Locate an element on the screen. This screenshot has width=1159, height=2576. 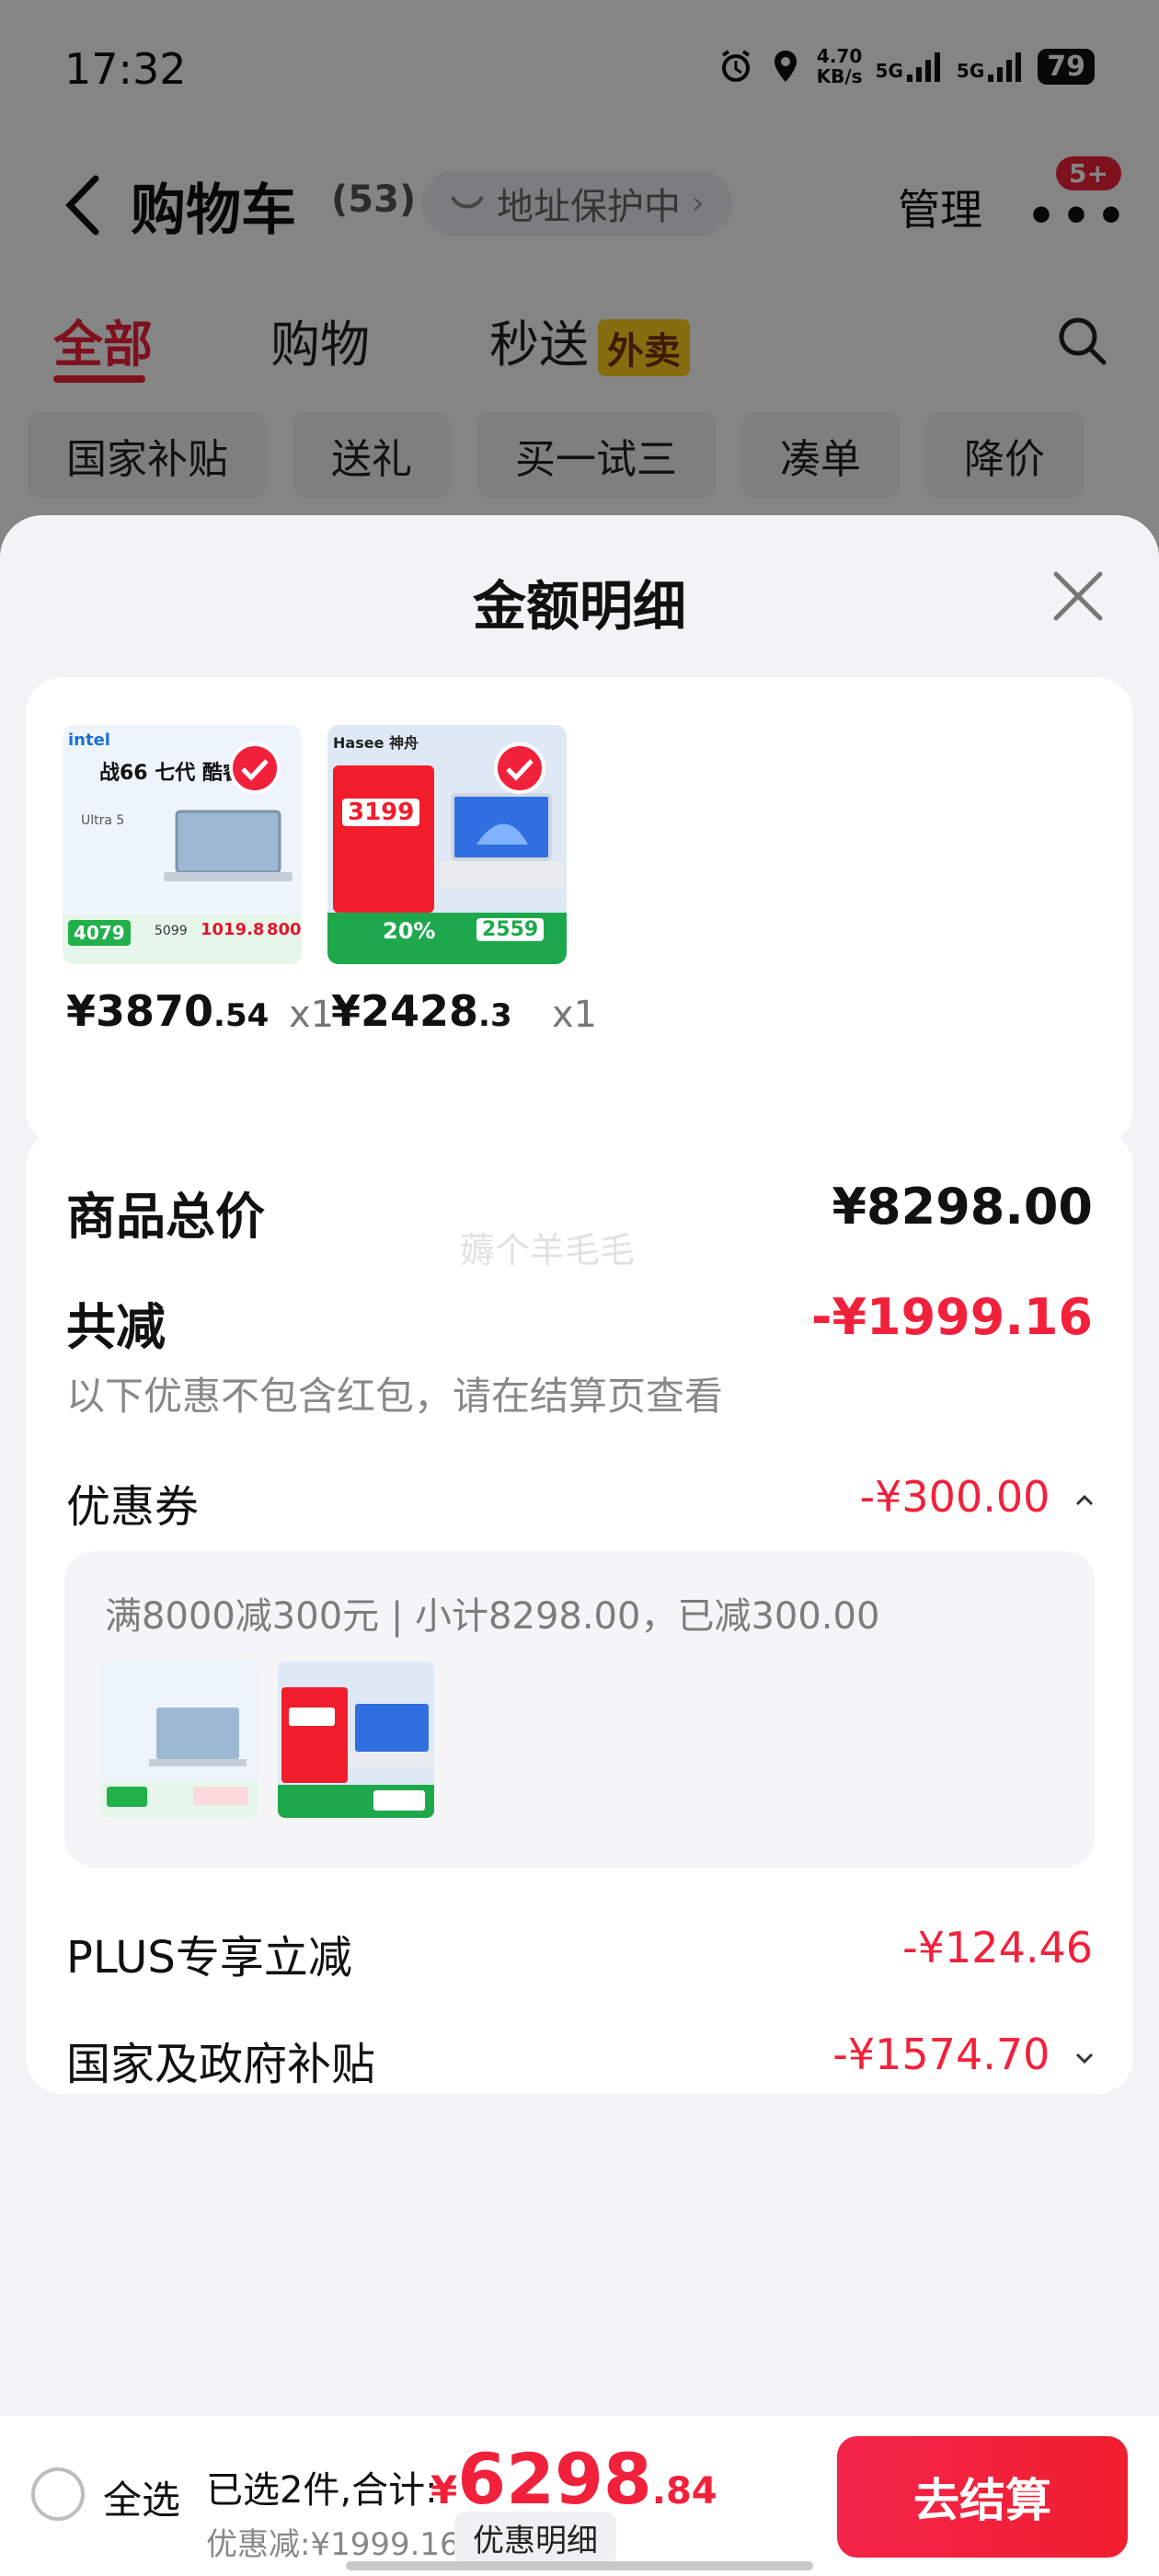
chevron-up-icon is located at coordinates (1084, 1499).